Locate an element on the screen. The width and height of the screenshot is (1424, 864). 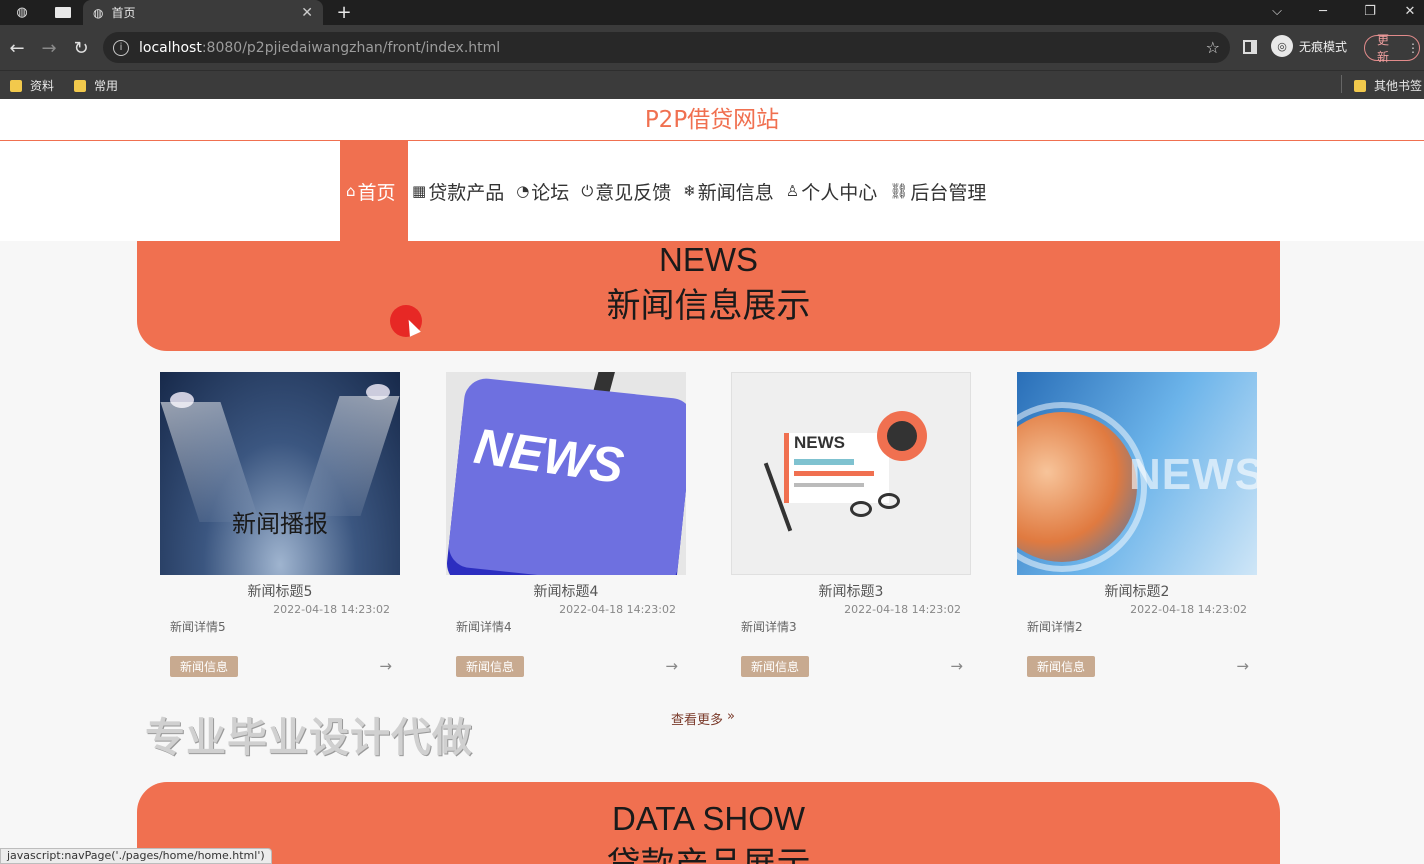
nav-item-forum: ◔ 论坛 is located at coordinates (544, 191).